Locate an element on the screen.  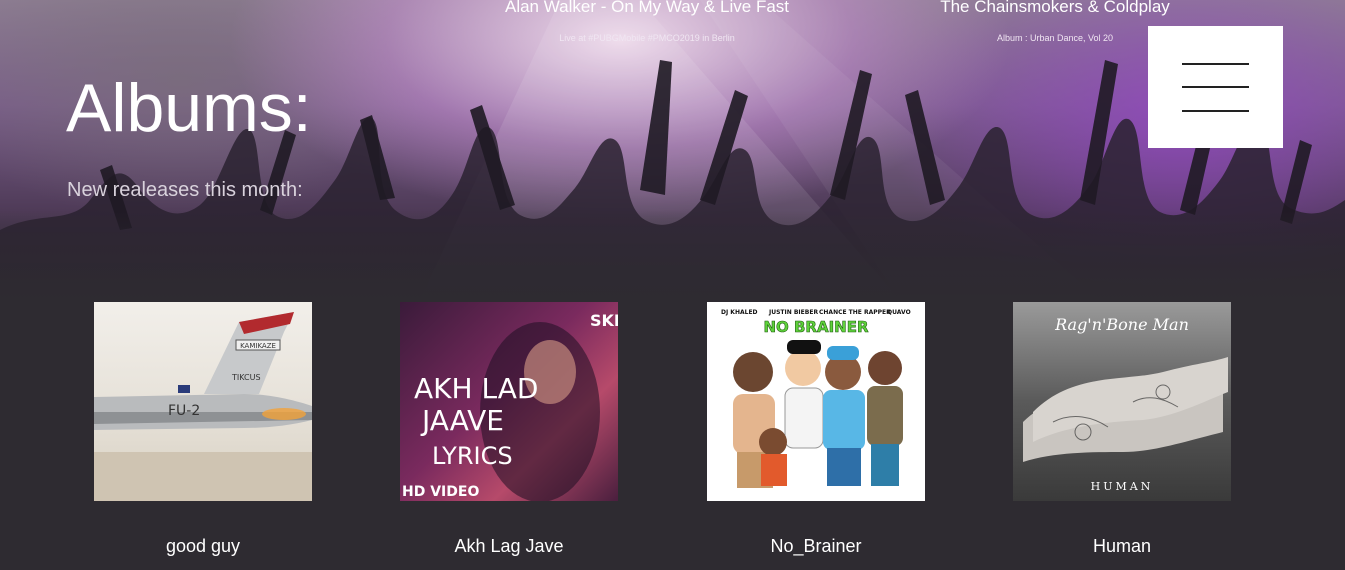
cover-text: NO BRAINER is located at coordinates (816, 327).